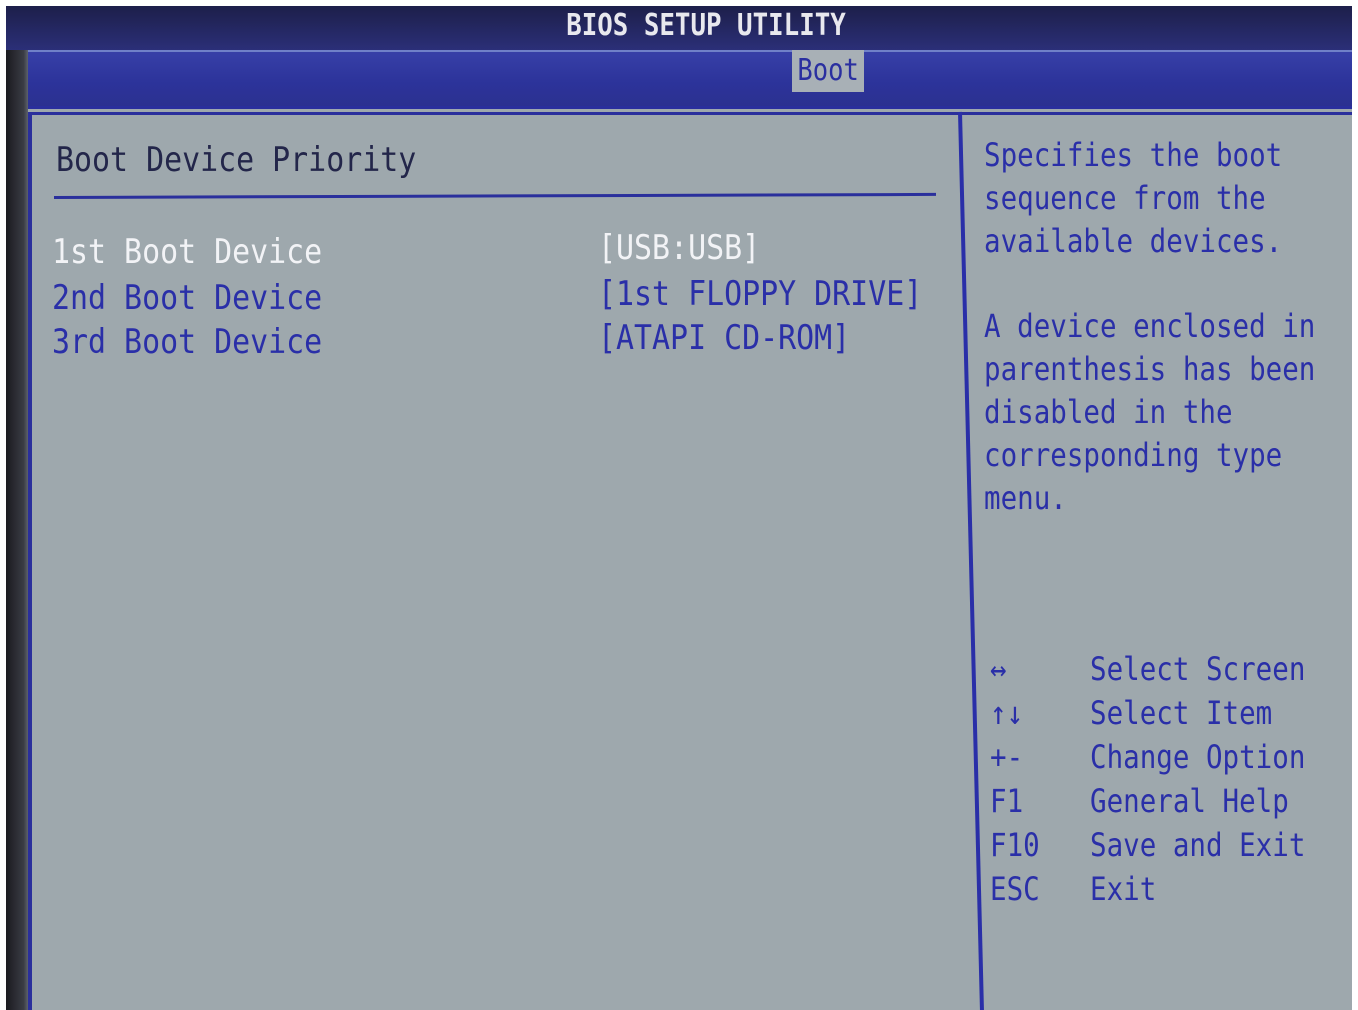 The width and height of the screenshot is (1358, 1010). I want to click on key-legend-item: F1 General Help, so click(1170, 804).